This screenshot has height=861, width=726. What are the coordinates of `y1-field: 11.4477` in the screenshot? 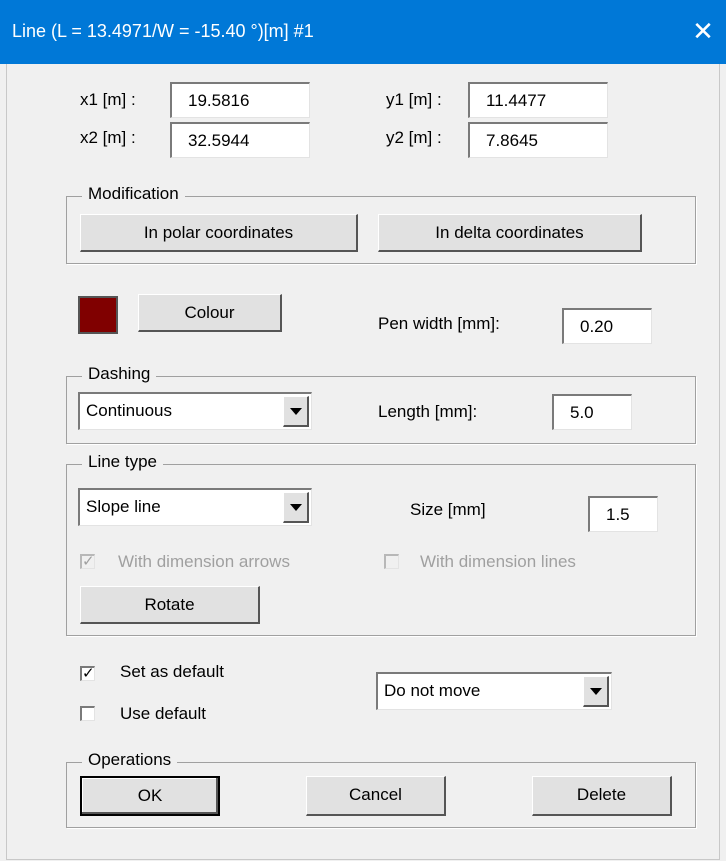 It's located at (538, 100).